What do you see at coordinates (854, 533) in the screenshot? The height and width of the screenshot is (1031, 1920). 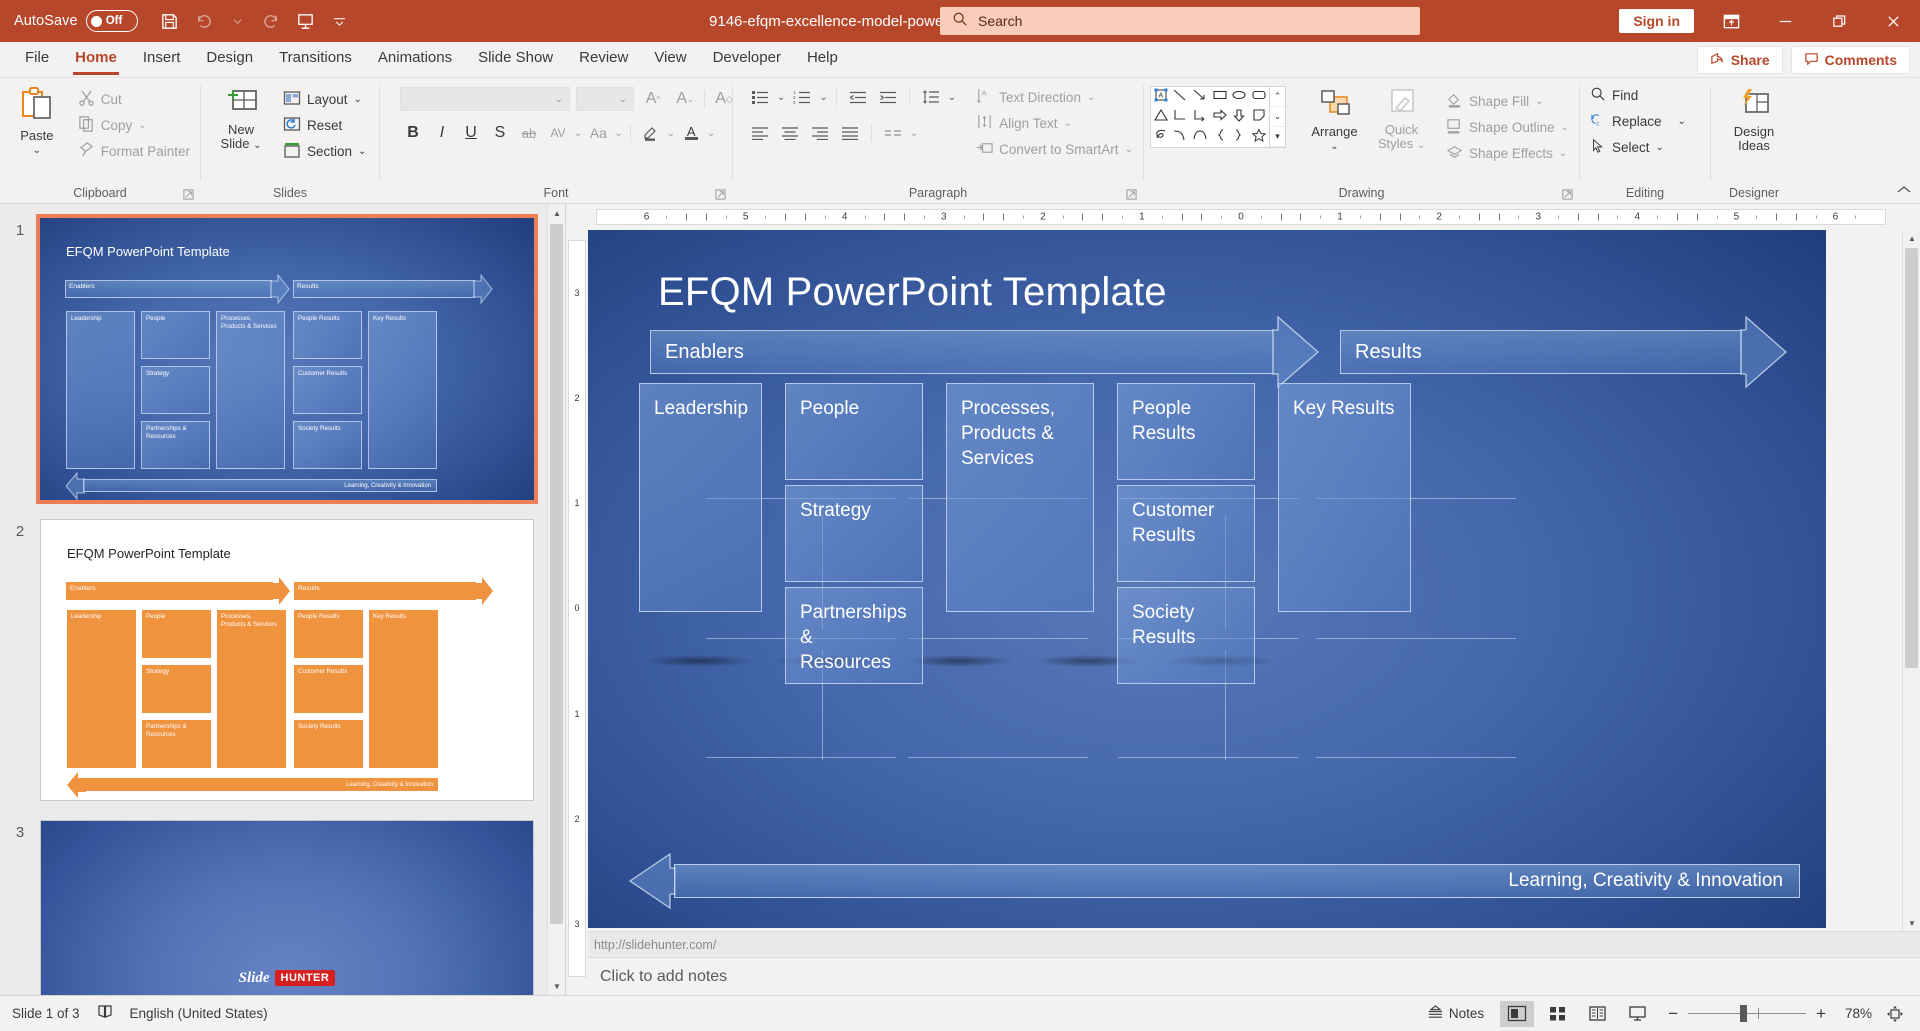 I see `box-strategy: Strategy` at bounding box center [854, 533].